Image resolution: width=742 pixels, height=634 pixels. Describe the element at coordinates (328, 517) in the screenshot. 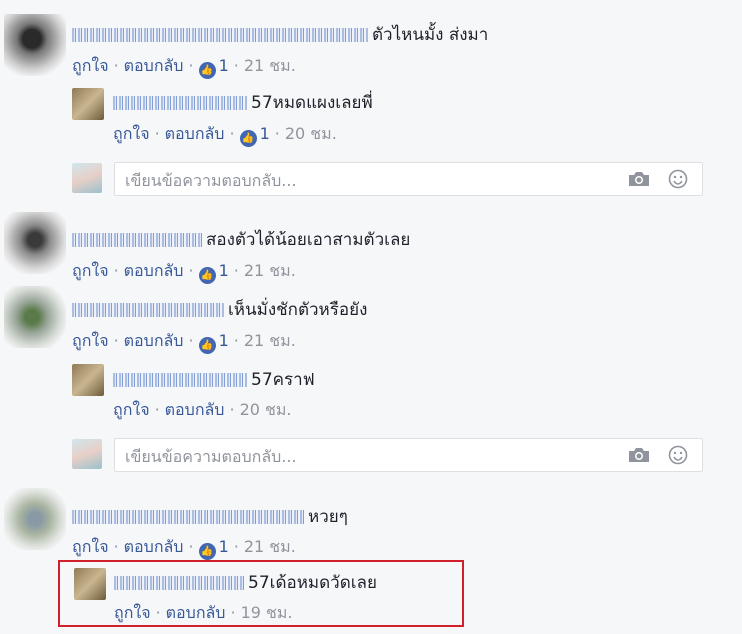

I see `comment-text: หวยๆ` at that location.